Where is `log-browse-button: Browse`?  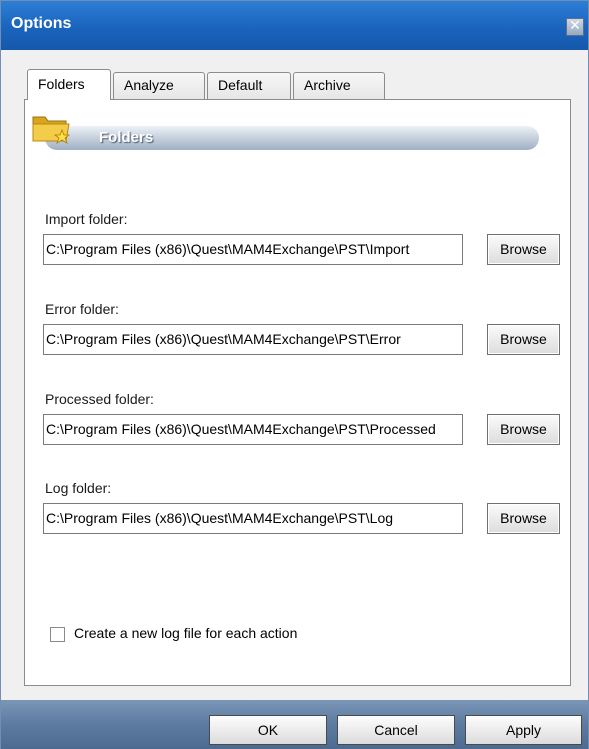
log-browse-button: Browse is located at coordinates (523, 518).